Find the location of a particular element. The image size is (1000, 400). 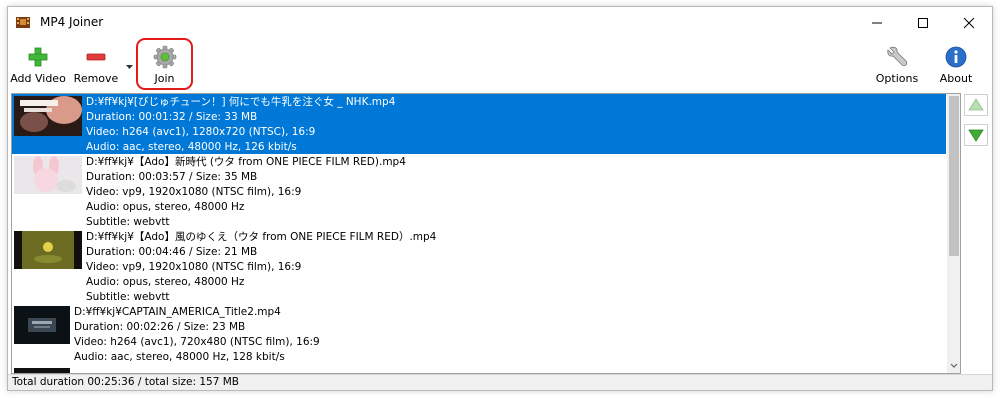

join-highlight-annotation is located at coordinates (164, 64).